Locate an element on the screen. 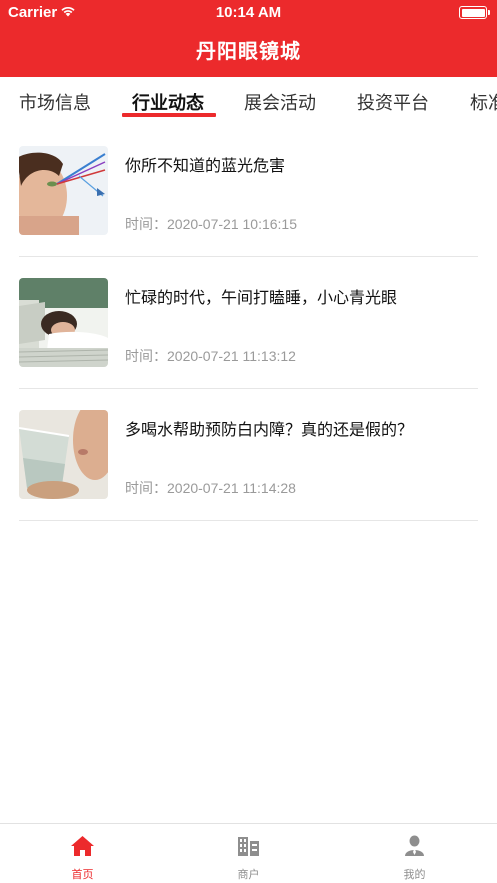 This screenshot has width=497, height=883. article-time: 时间：2020-07-21 11:14:28 is located at coordinates (210, 488).